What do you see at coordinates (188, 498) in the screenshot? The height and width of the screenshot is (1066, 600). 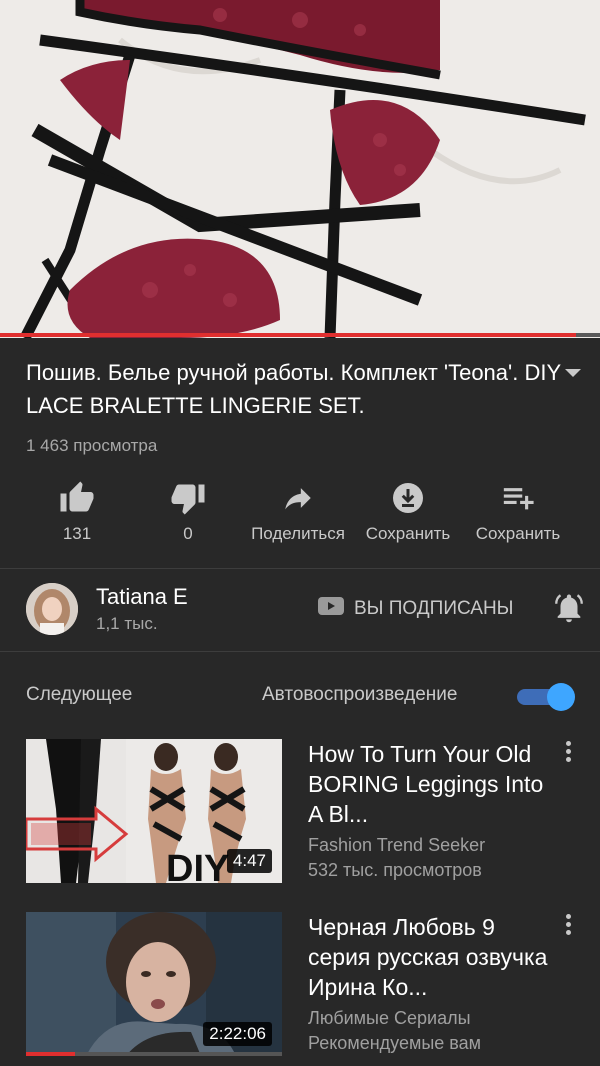 I see `thumbs-down-icon` at bounding box center [188, 498].